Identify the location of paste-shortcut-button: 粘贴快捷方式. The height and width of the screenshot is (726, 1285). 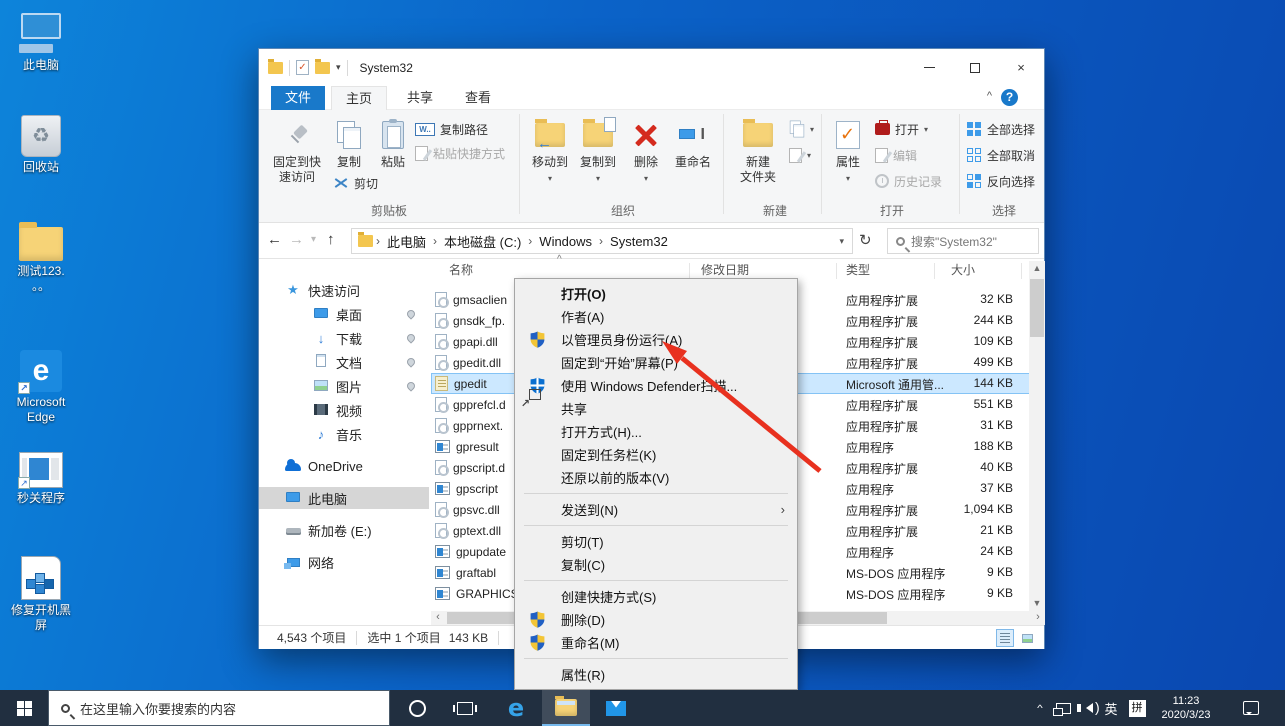
(460, 153).